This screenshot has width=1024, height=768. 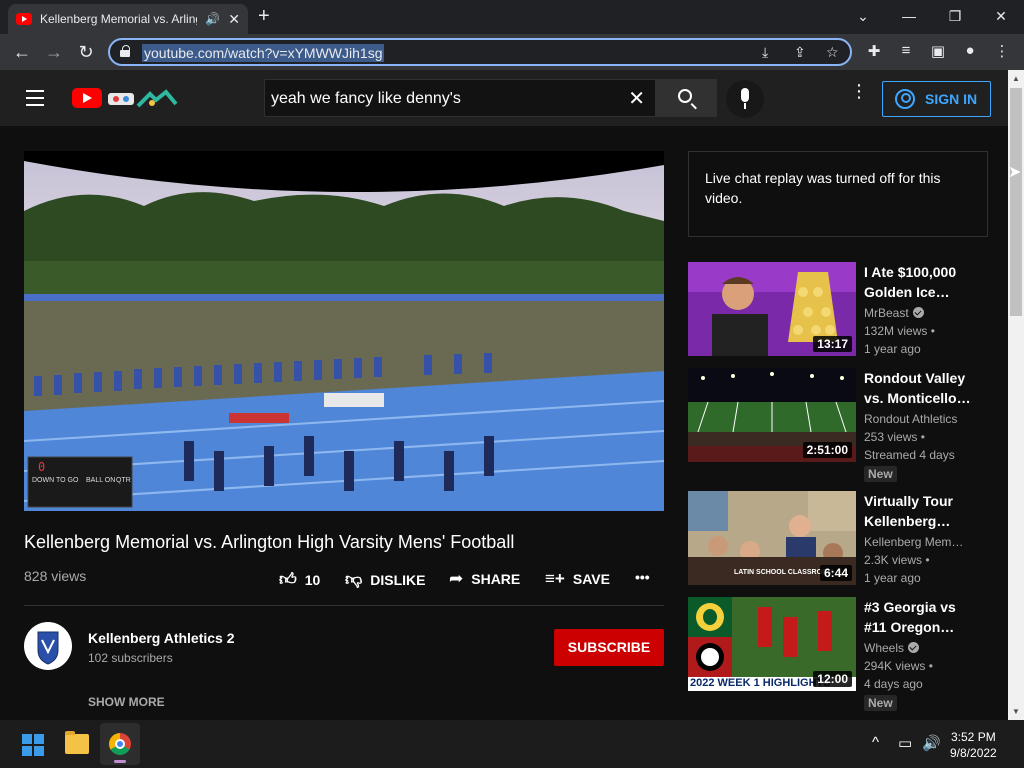 I want to click on subscribe-button: SUBSCRIBE, so click(x=609, y=647).